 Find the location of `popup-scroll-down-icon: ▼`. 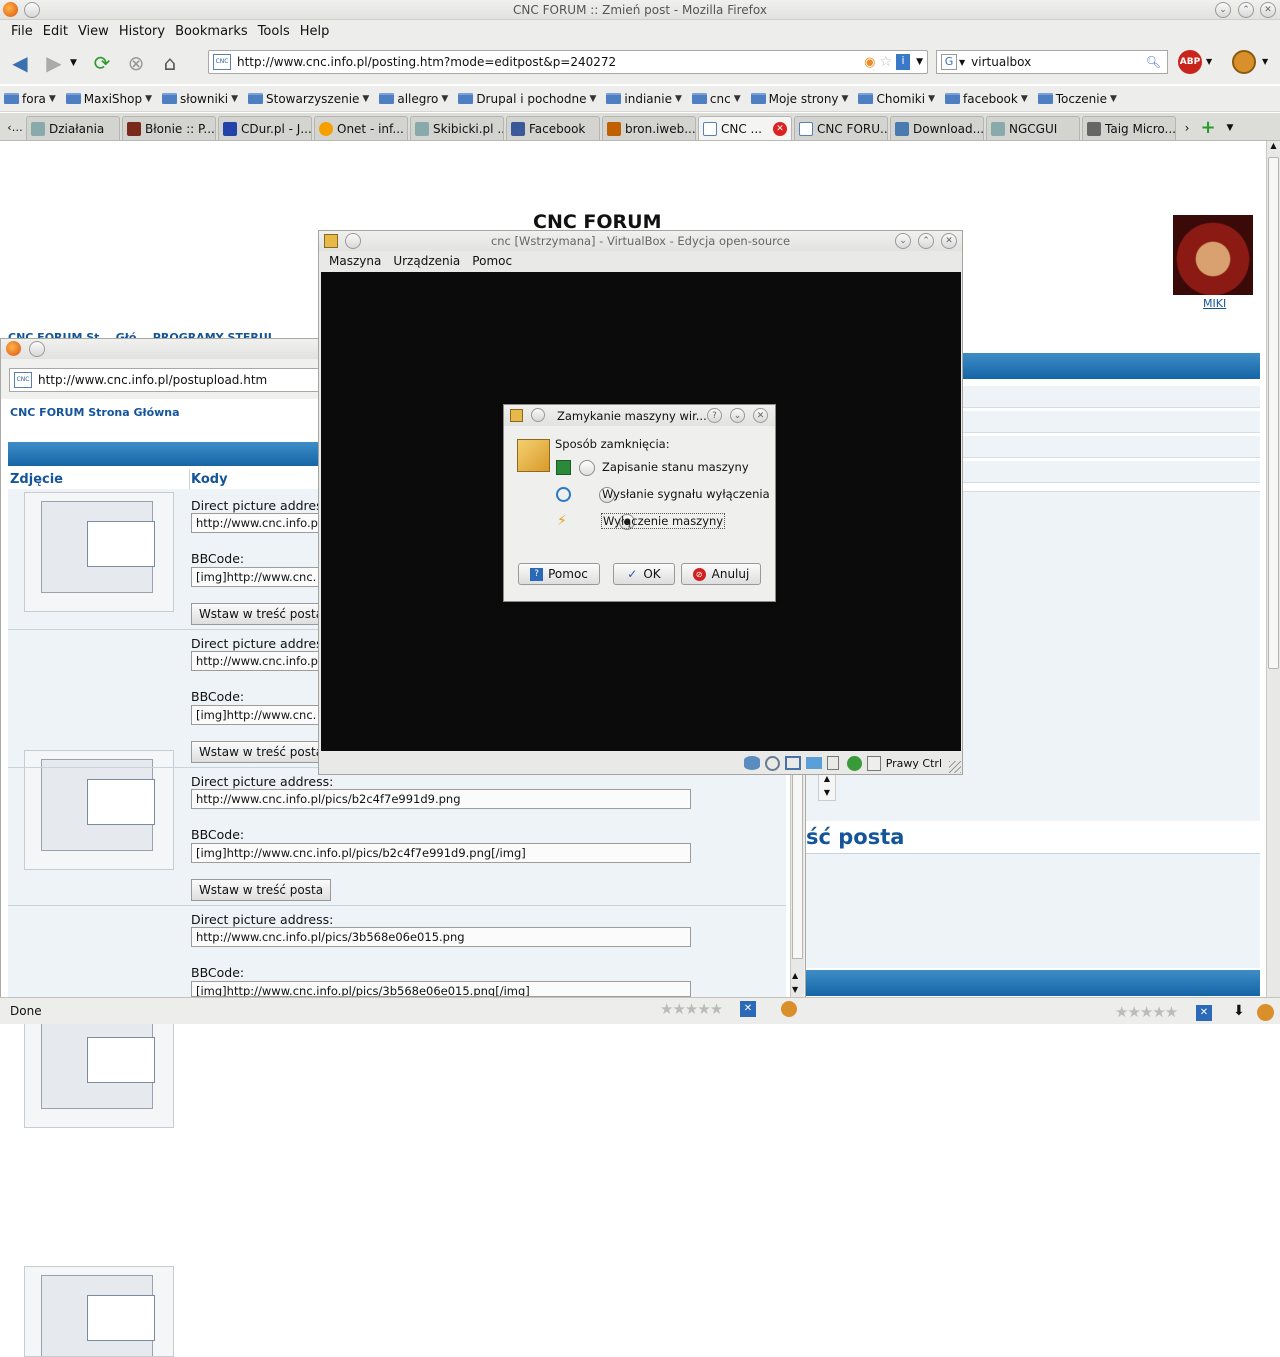

popup-scroll-down-icon: ▼ is located at coordinates (795, 989).